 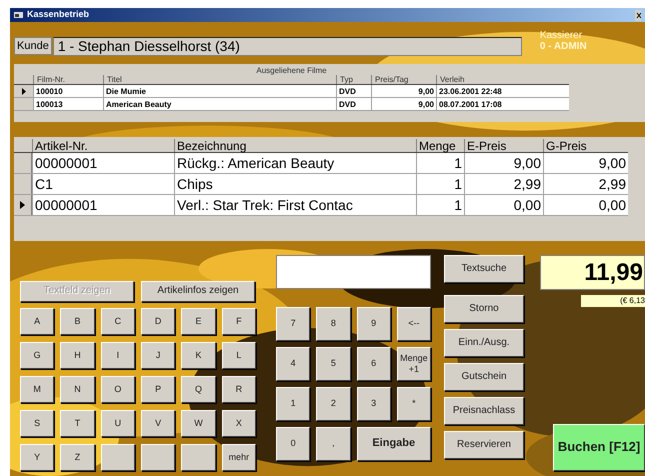 What do you see at coordinates (484, 377) in the screenshot?
I see `action-button: Gutschein` at bounding box center [484, 377].